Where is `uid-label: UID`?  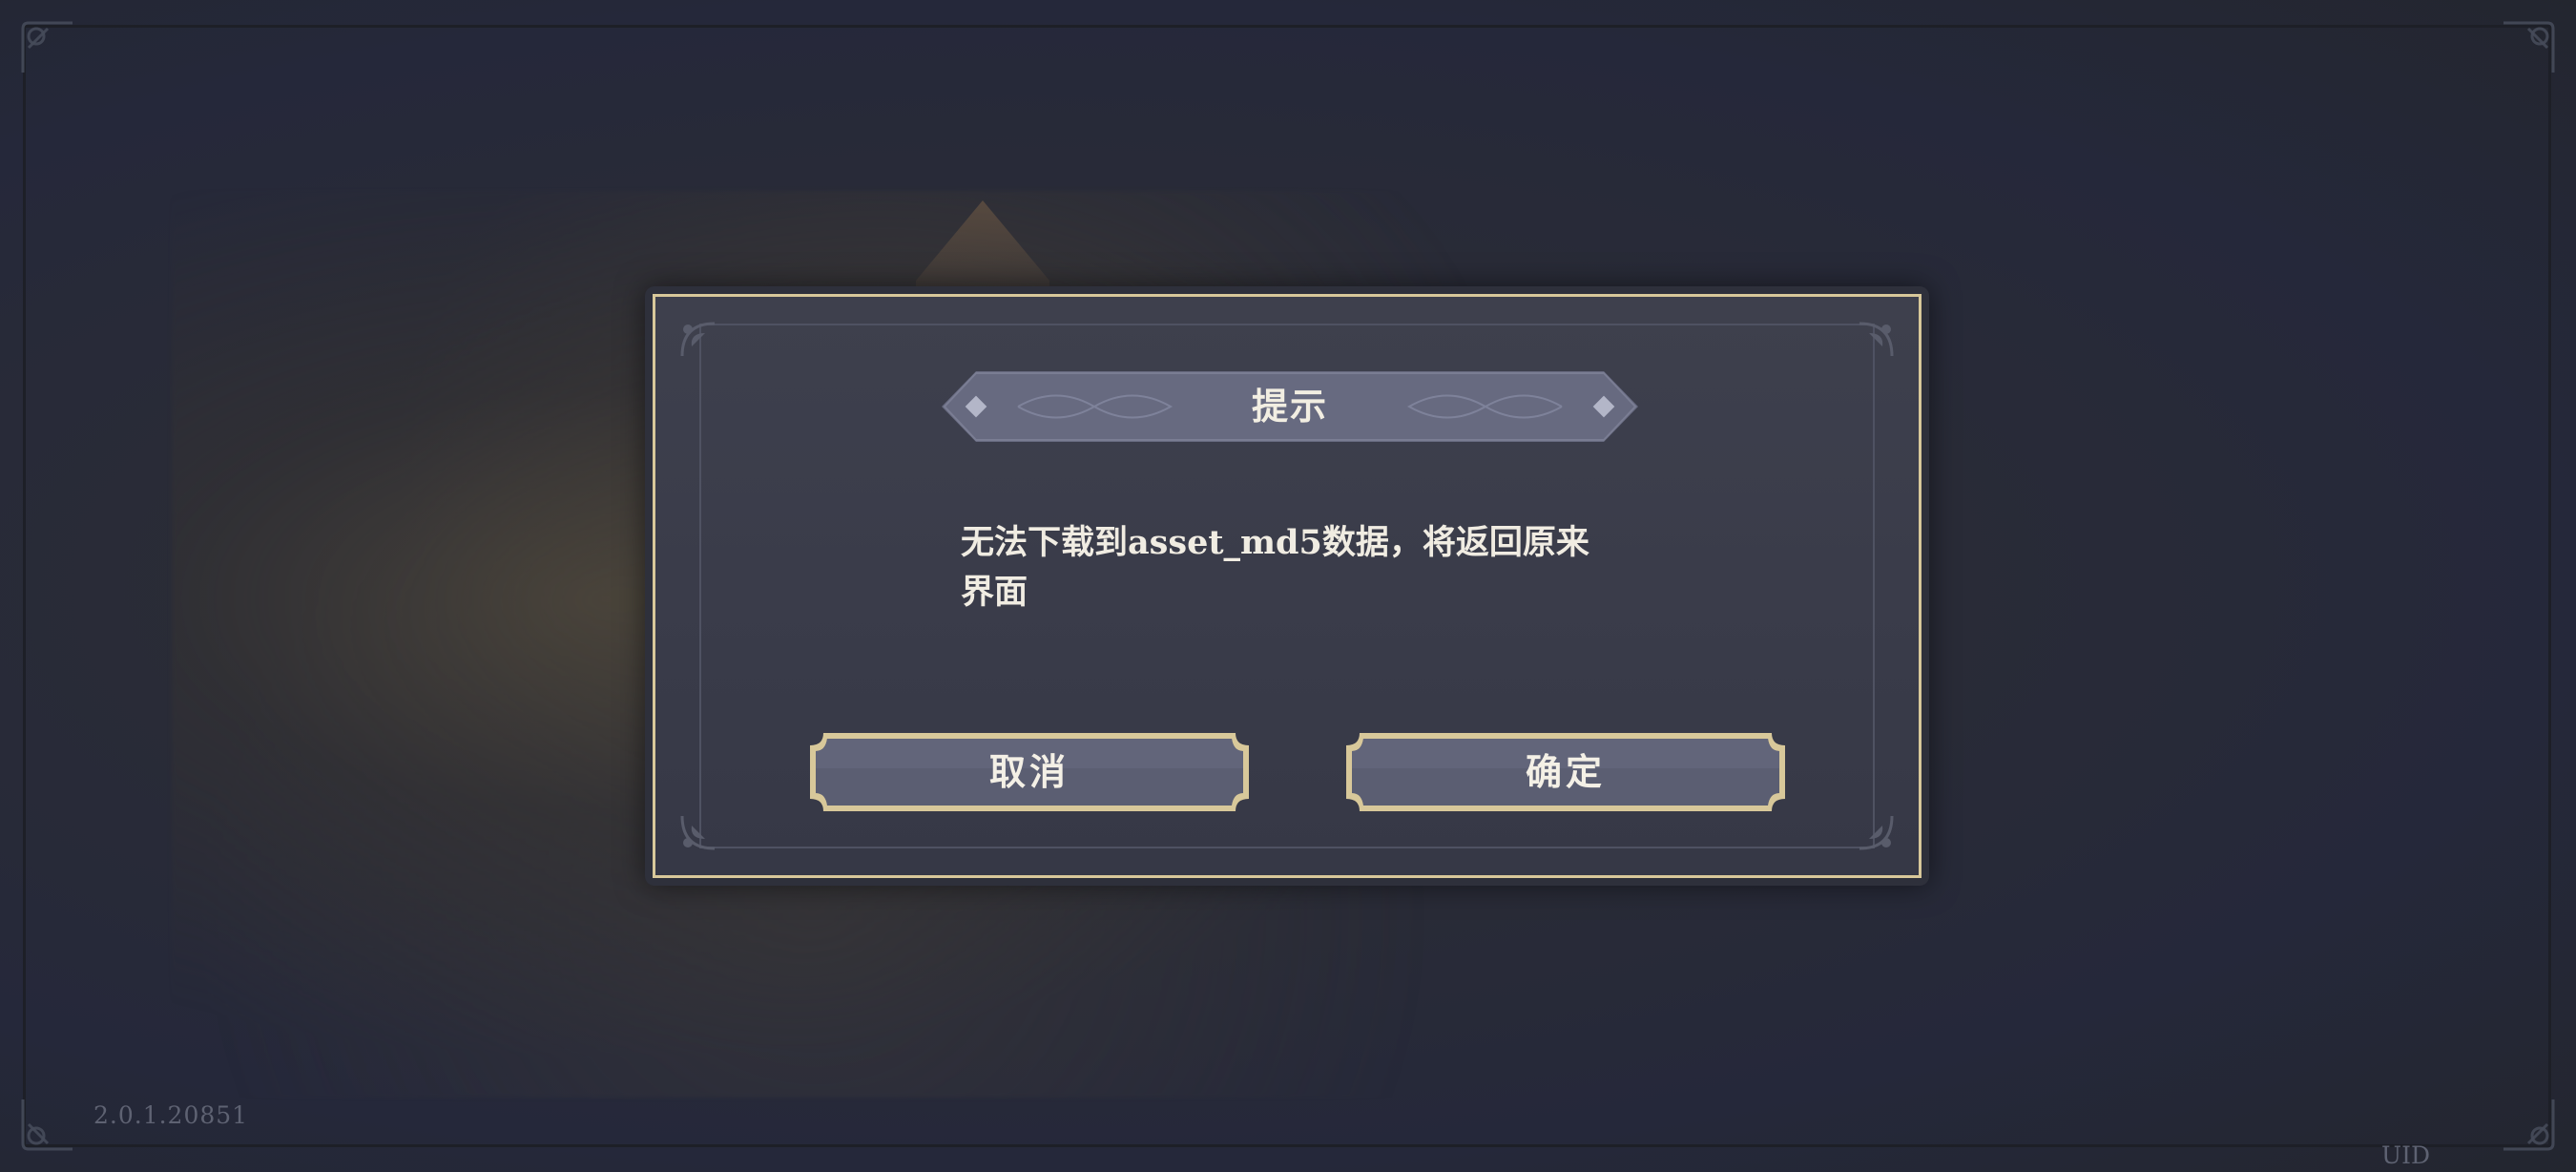
uid-label: UID is located at coordinates (2405, 1155).